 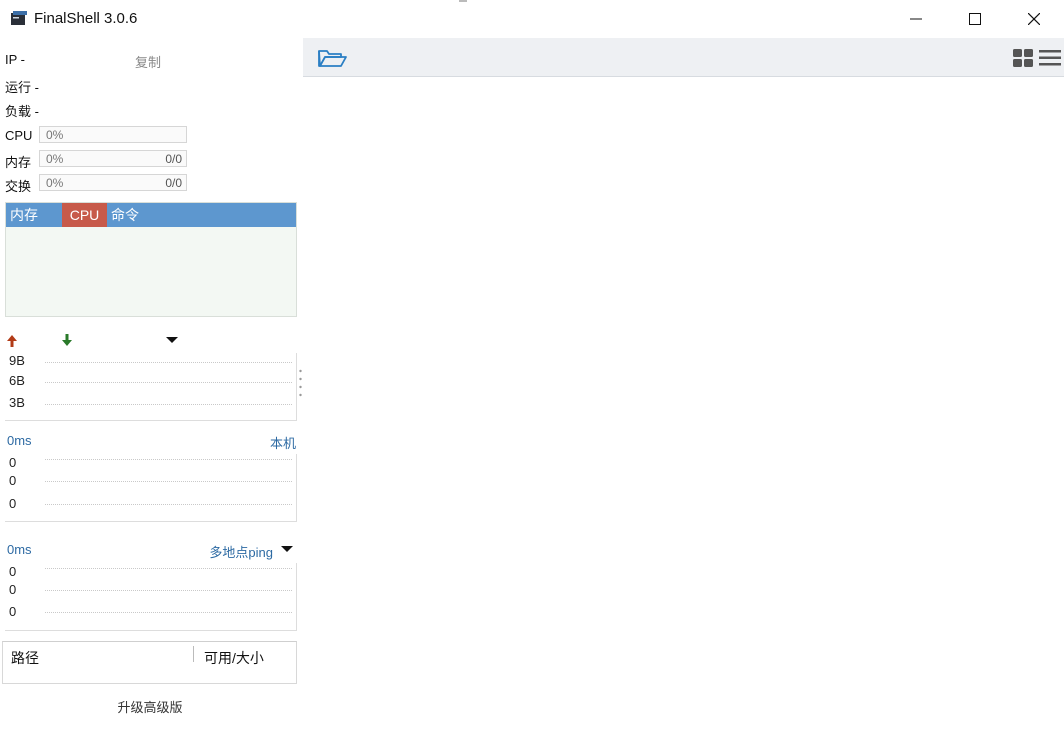 I want to click on copy-ip-button: 复制, so click(x=148, y=61).